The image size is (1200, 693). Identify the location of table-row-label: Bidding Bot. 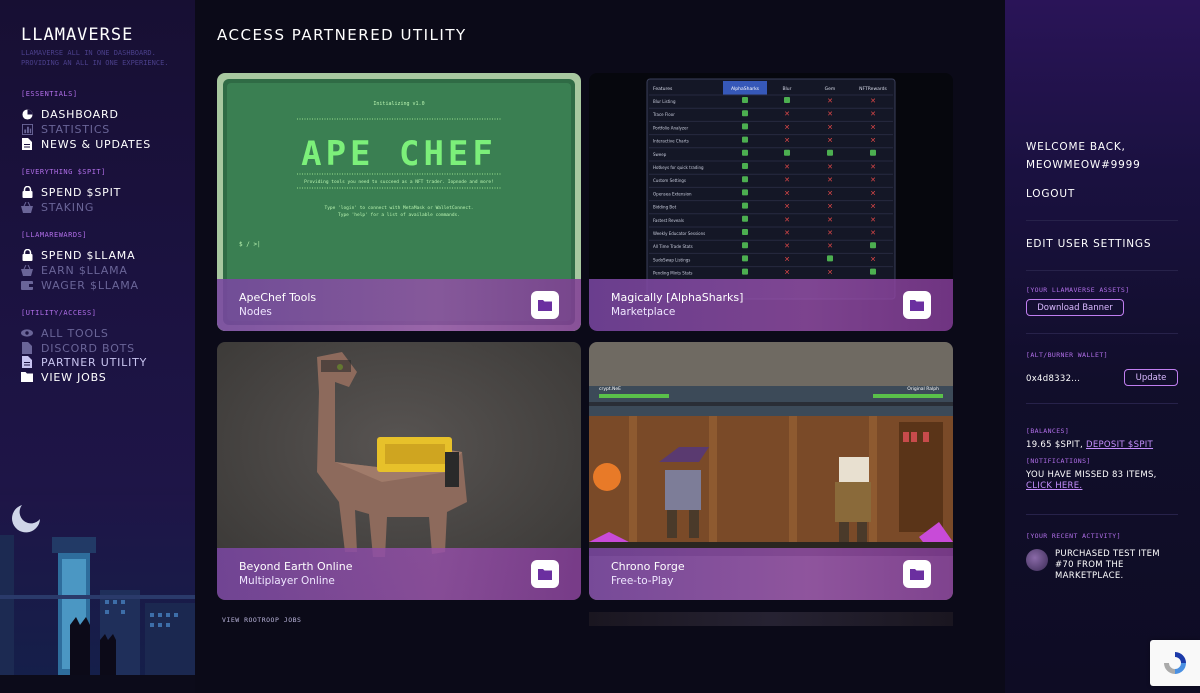
(665, 207).